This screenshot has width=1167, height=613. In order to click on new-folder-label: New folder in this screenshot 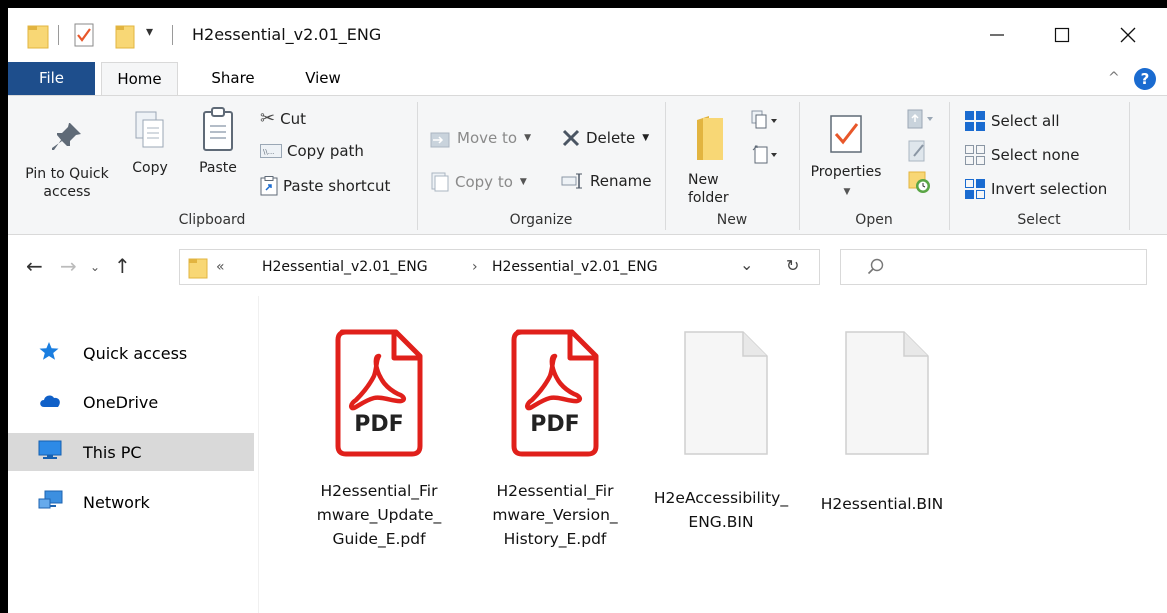, I will do `click(708, 189)`.